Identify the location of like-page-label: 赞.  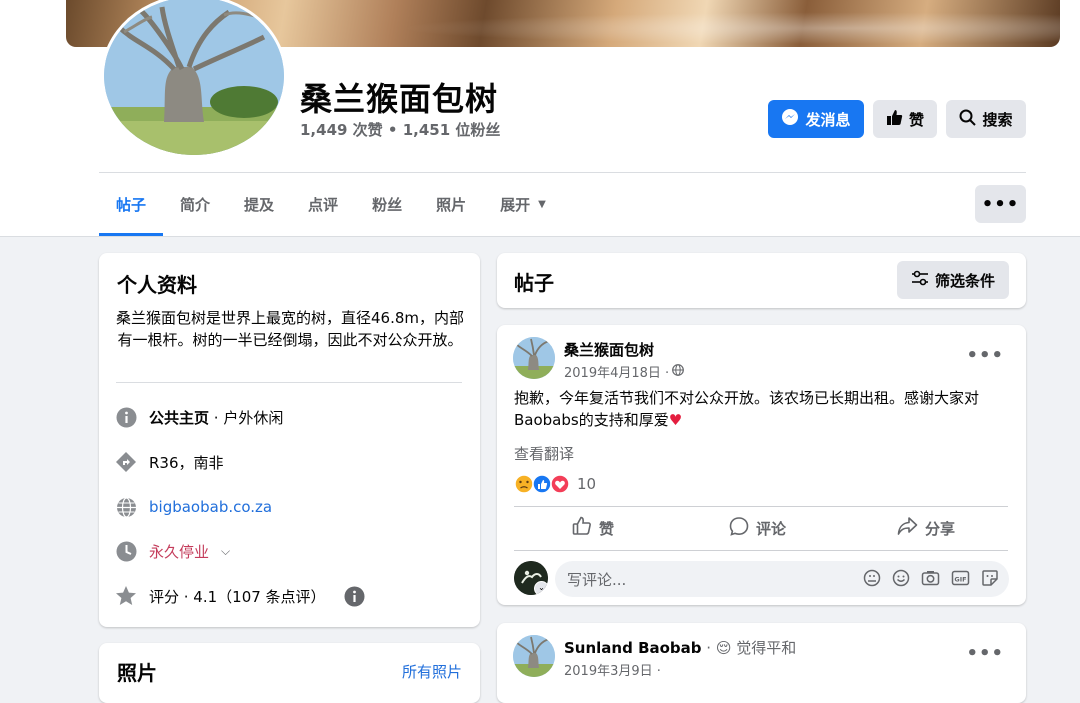
(916, 119).